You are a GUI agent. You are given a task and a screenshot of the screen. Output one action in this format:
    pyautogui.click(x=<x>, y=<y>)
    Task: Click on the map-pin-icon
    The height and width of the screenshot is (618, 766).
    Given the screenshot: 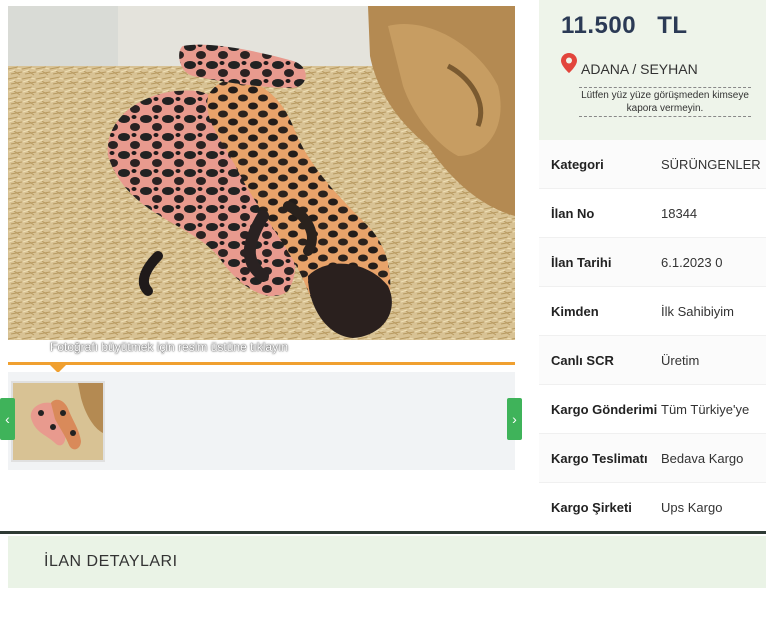 What is the action you would take?
    pyautogui.click(x=569, y=63)
    